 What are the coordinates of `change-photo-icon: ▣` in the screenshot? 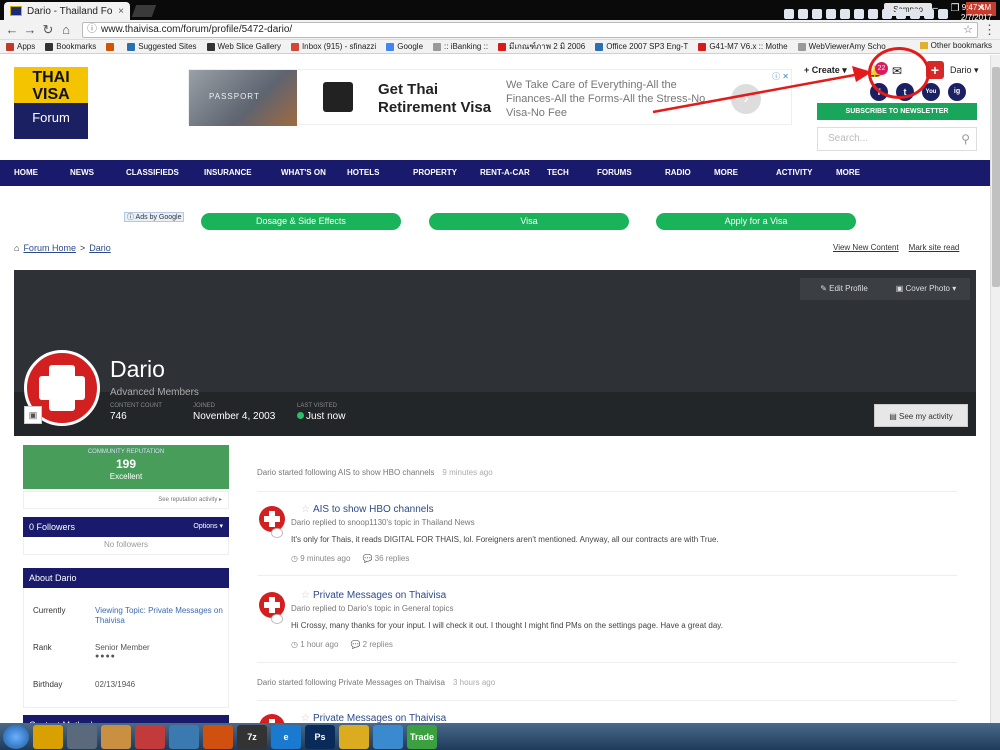 It's located at (33, 415).